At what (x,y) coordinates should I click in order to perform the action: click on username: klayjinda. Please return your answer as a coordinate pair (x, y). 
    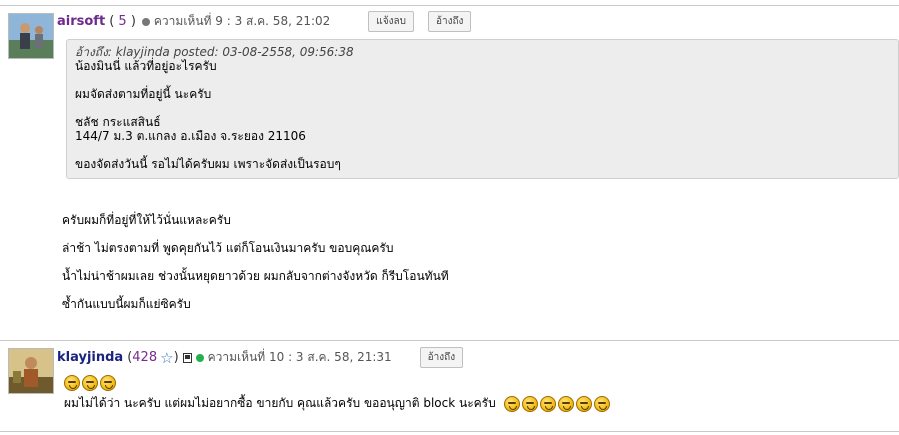
    Looking at the image, I should click on (90, 357).